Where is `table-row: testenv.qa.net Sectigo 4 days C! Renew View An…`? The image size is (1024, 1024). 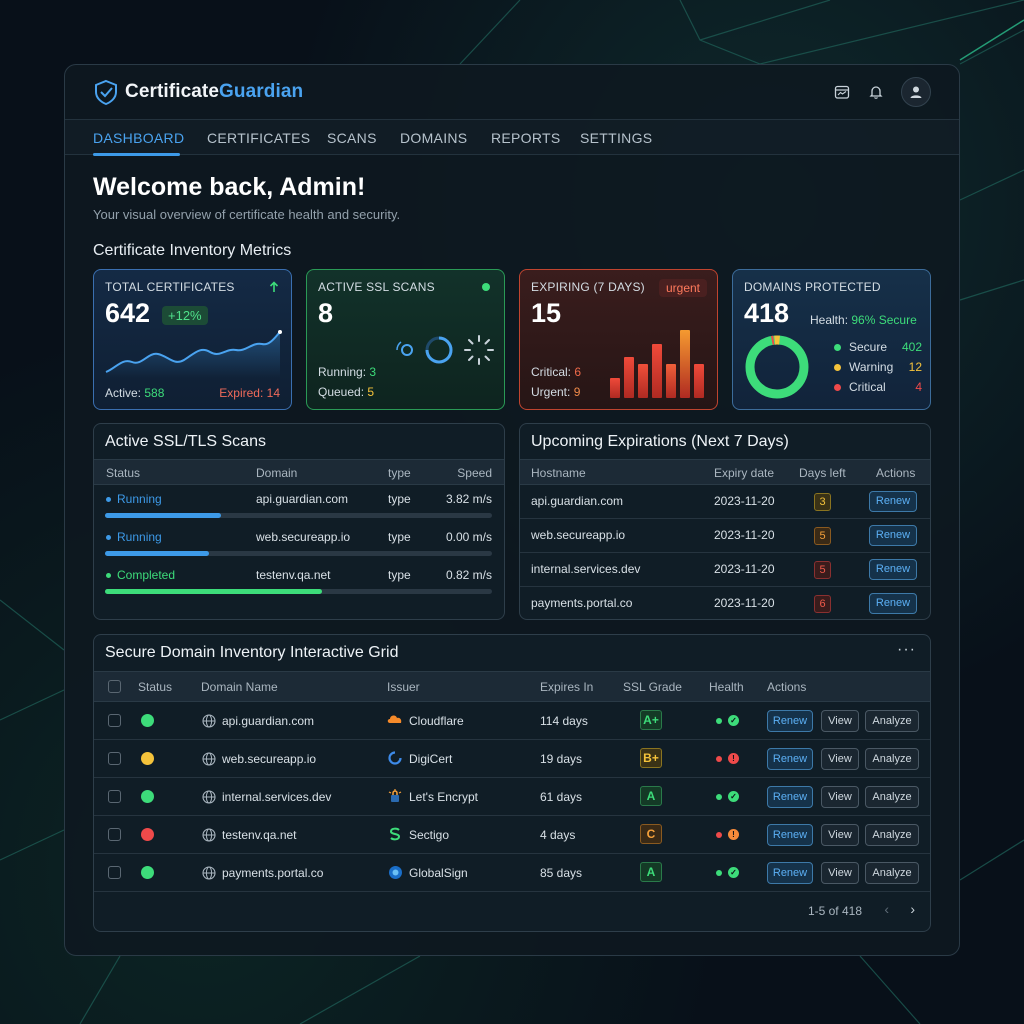 table-row: testenv.qa.net Sectigo 4 days C! Renew View An… is located at coordinates (512, 835).